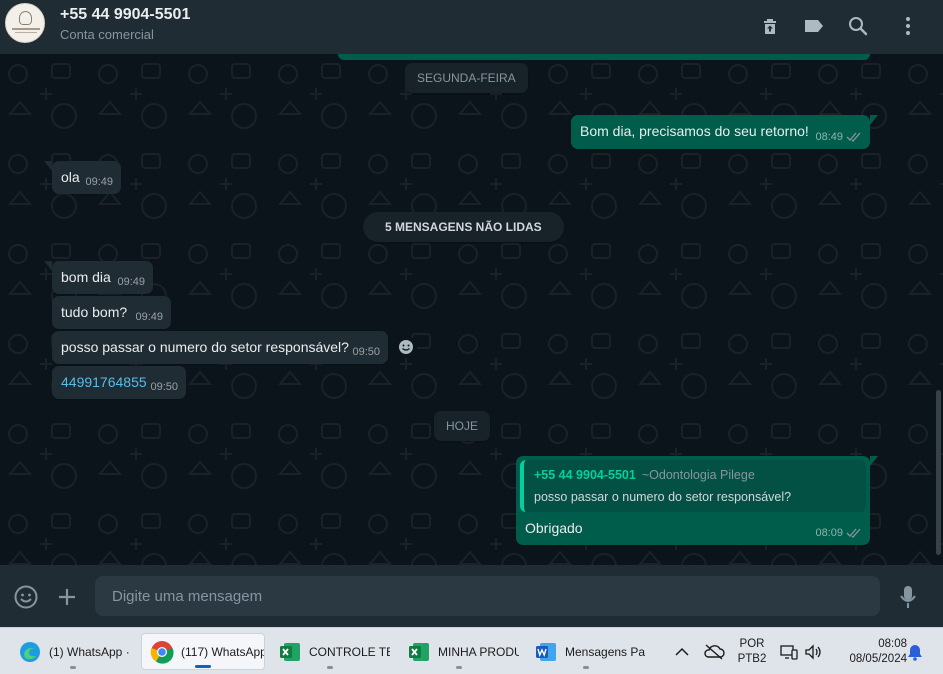 This screenshot has width=943, height=674. What do you see at coordinates (26, 597) in the screenshot?
I see `emoji-icon` at bounding box center [26, 597].